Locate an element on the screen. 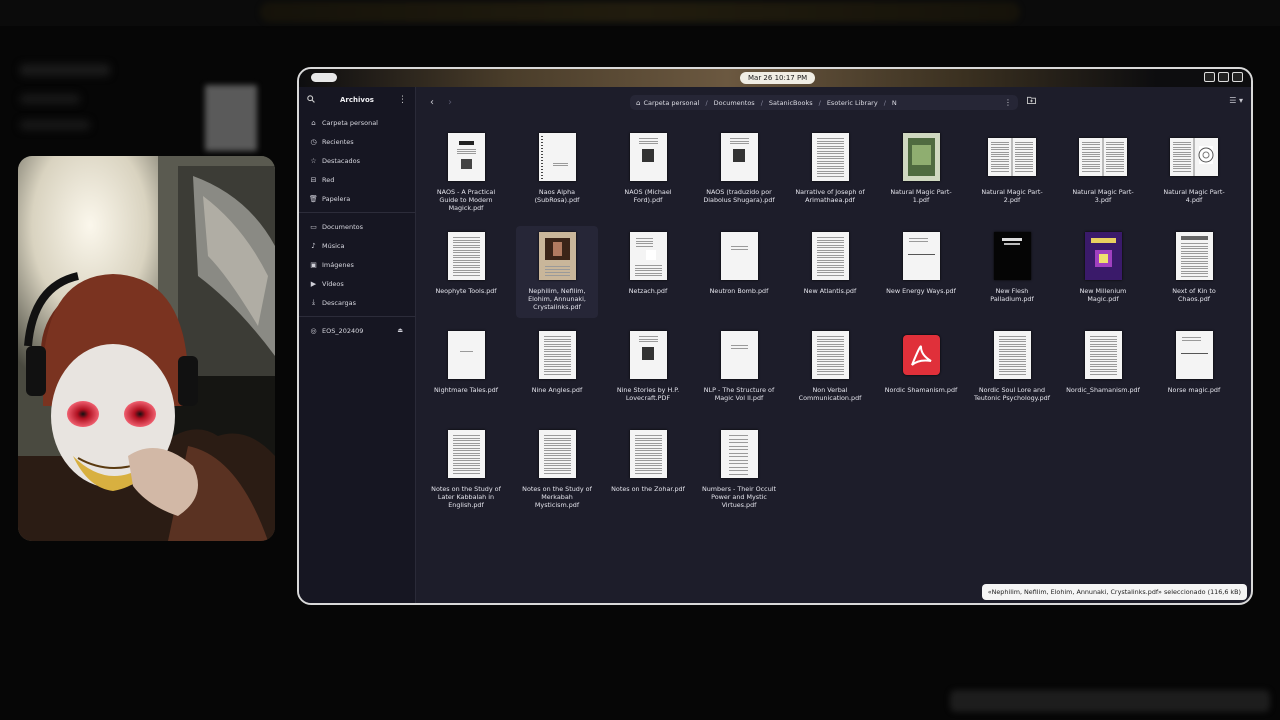  file-item: New Atlantis.pdf is located at coordinates (830, 272).